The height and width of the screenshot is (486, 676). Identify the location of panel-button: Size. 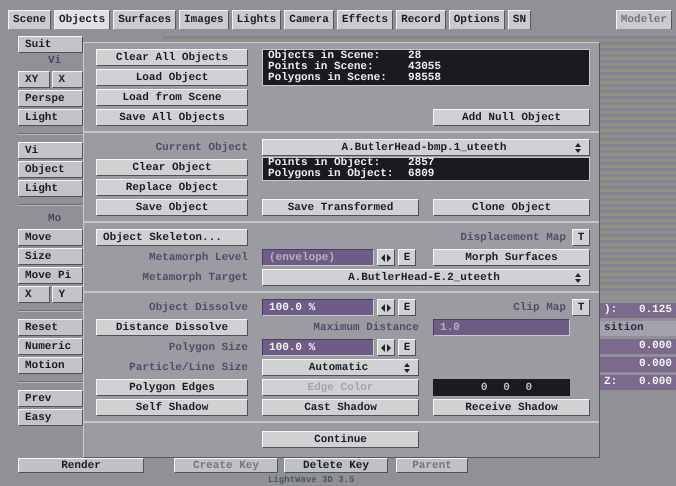
(50, 256).